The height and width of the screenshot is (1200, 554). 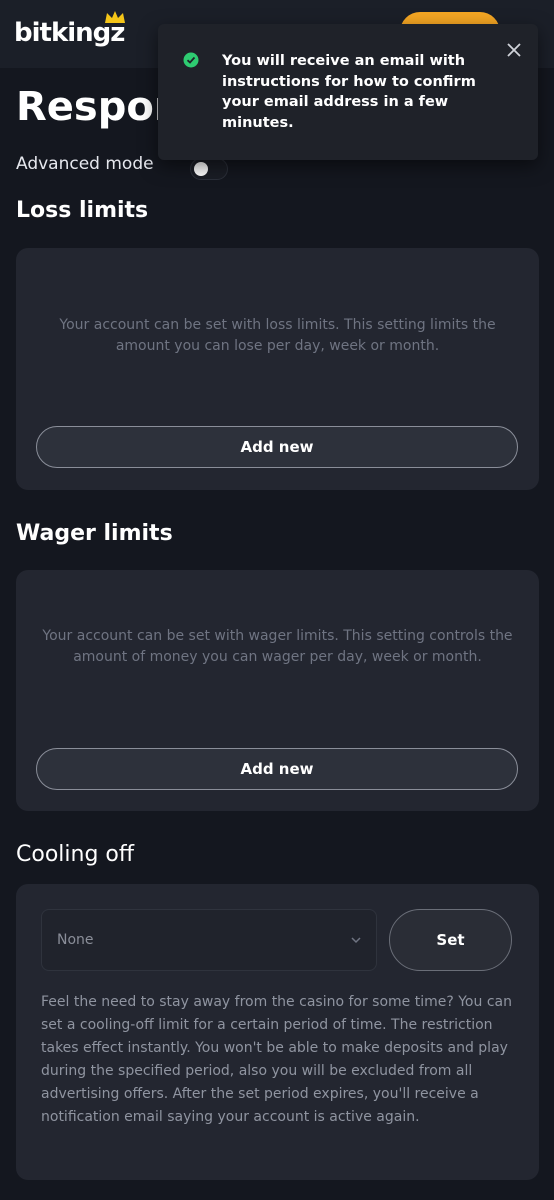 I want to click on success-check-icon, so click(x=191, y=60).